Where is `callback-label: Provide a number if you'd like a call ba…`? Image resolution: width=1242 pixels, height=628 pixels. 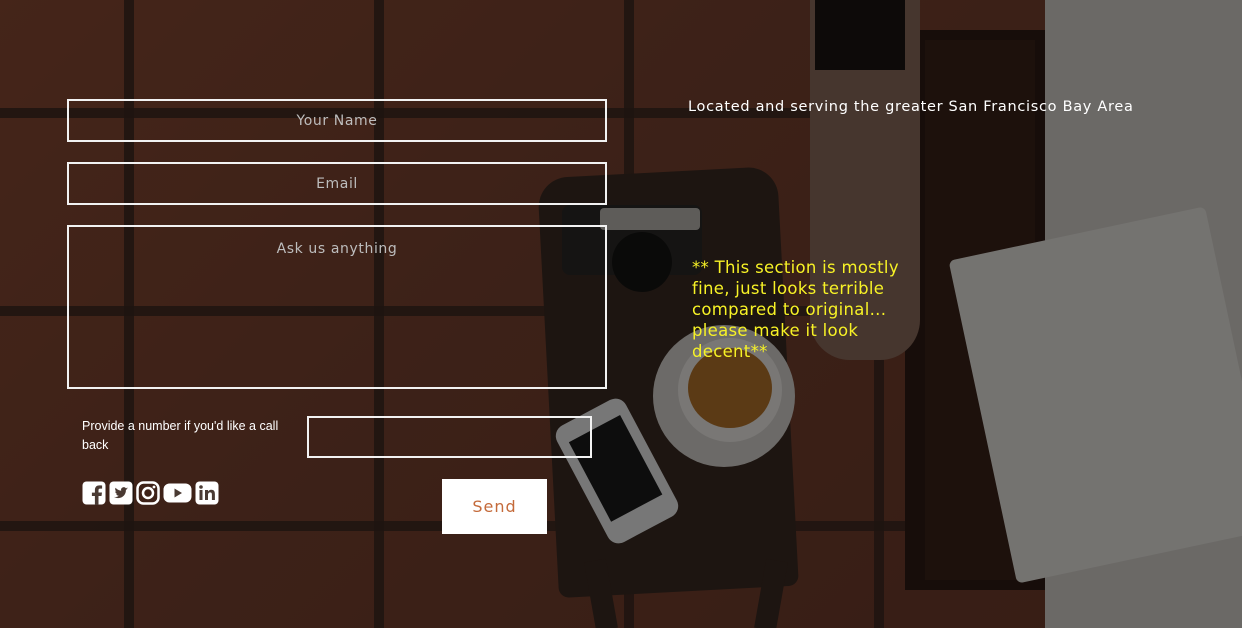
callback-label: Provide a number if you'd like a call ba… is located at coordinates (180, 435).